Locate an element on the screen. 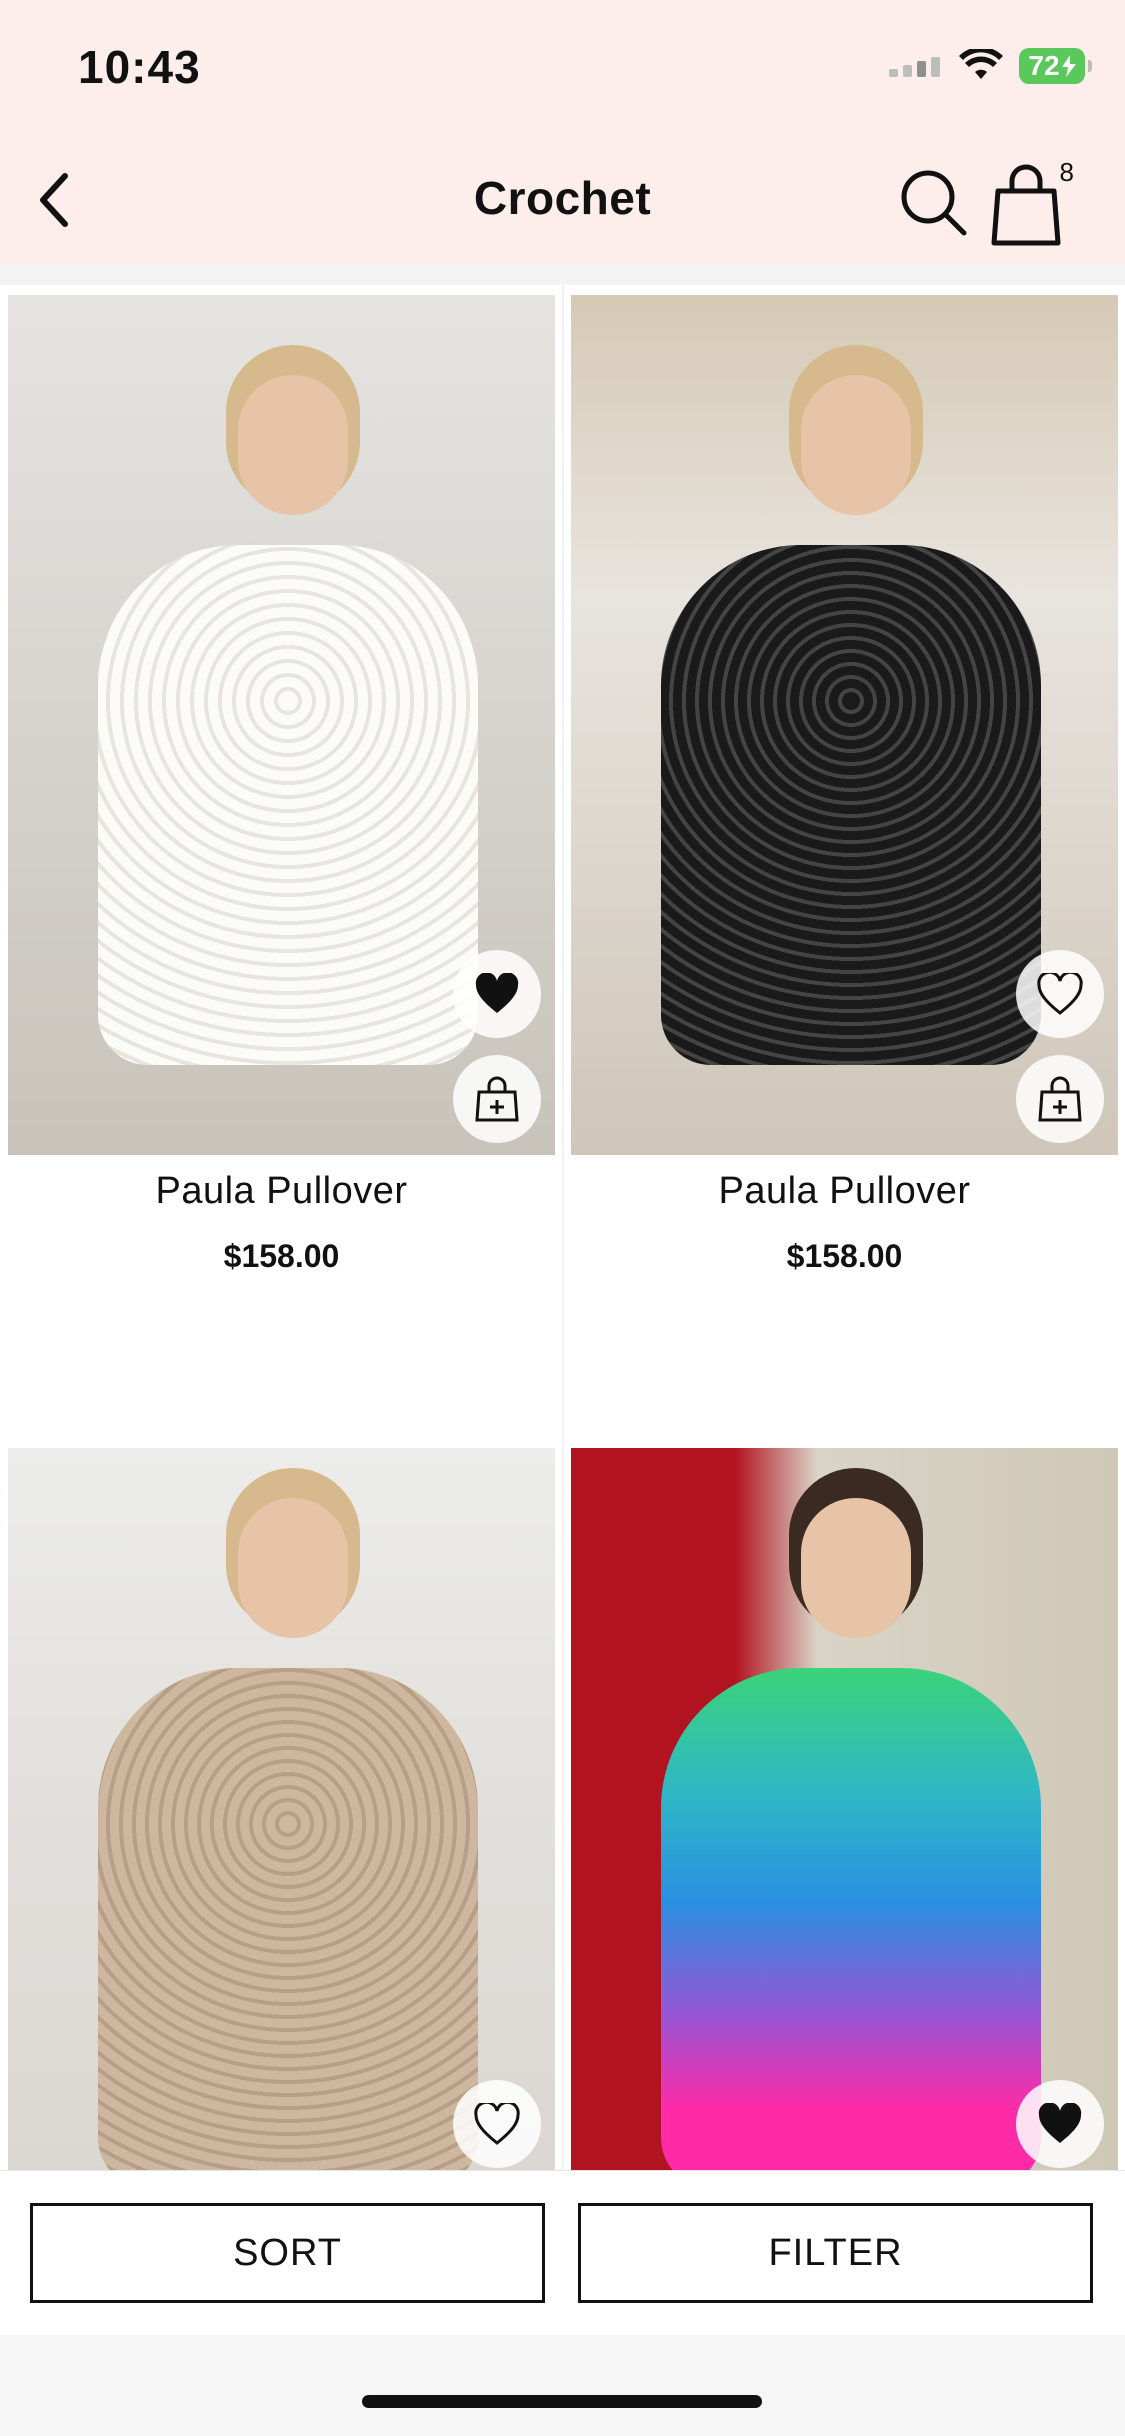 The width and height of the screenshot is (1125, 2436). home-indicator-area is located at coordinates (562, 2385).